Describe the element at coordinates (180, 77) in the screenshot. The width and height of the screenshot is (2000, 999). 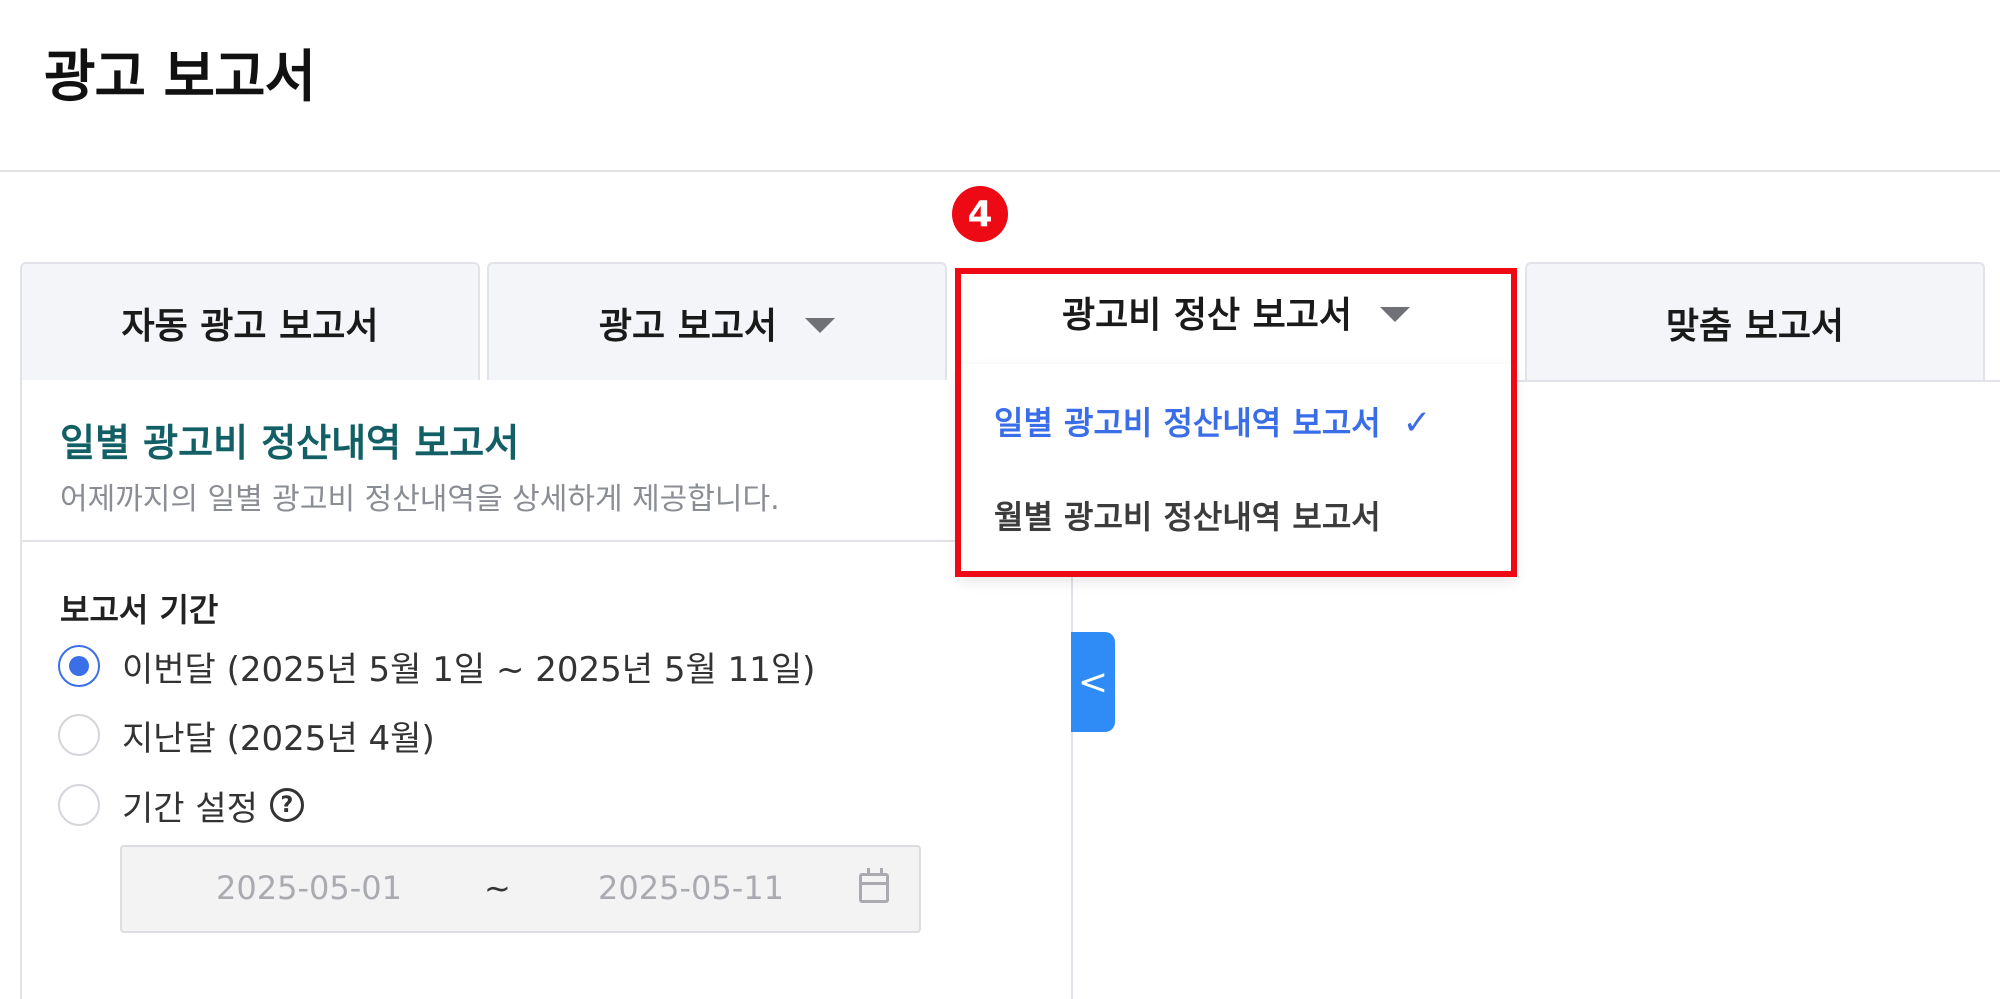
I see `page-title: 광고 보고서` at that location.